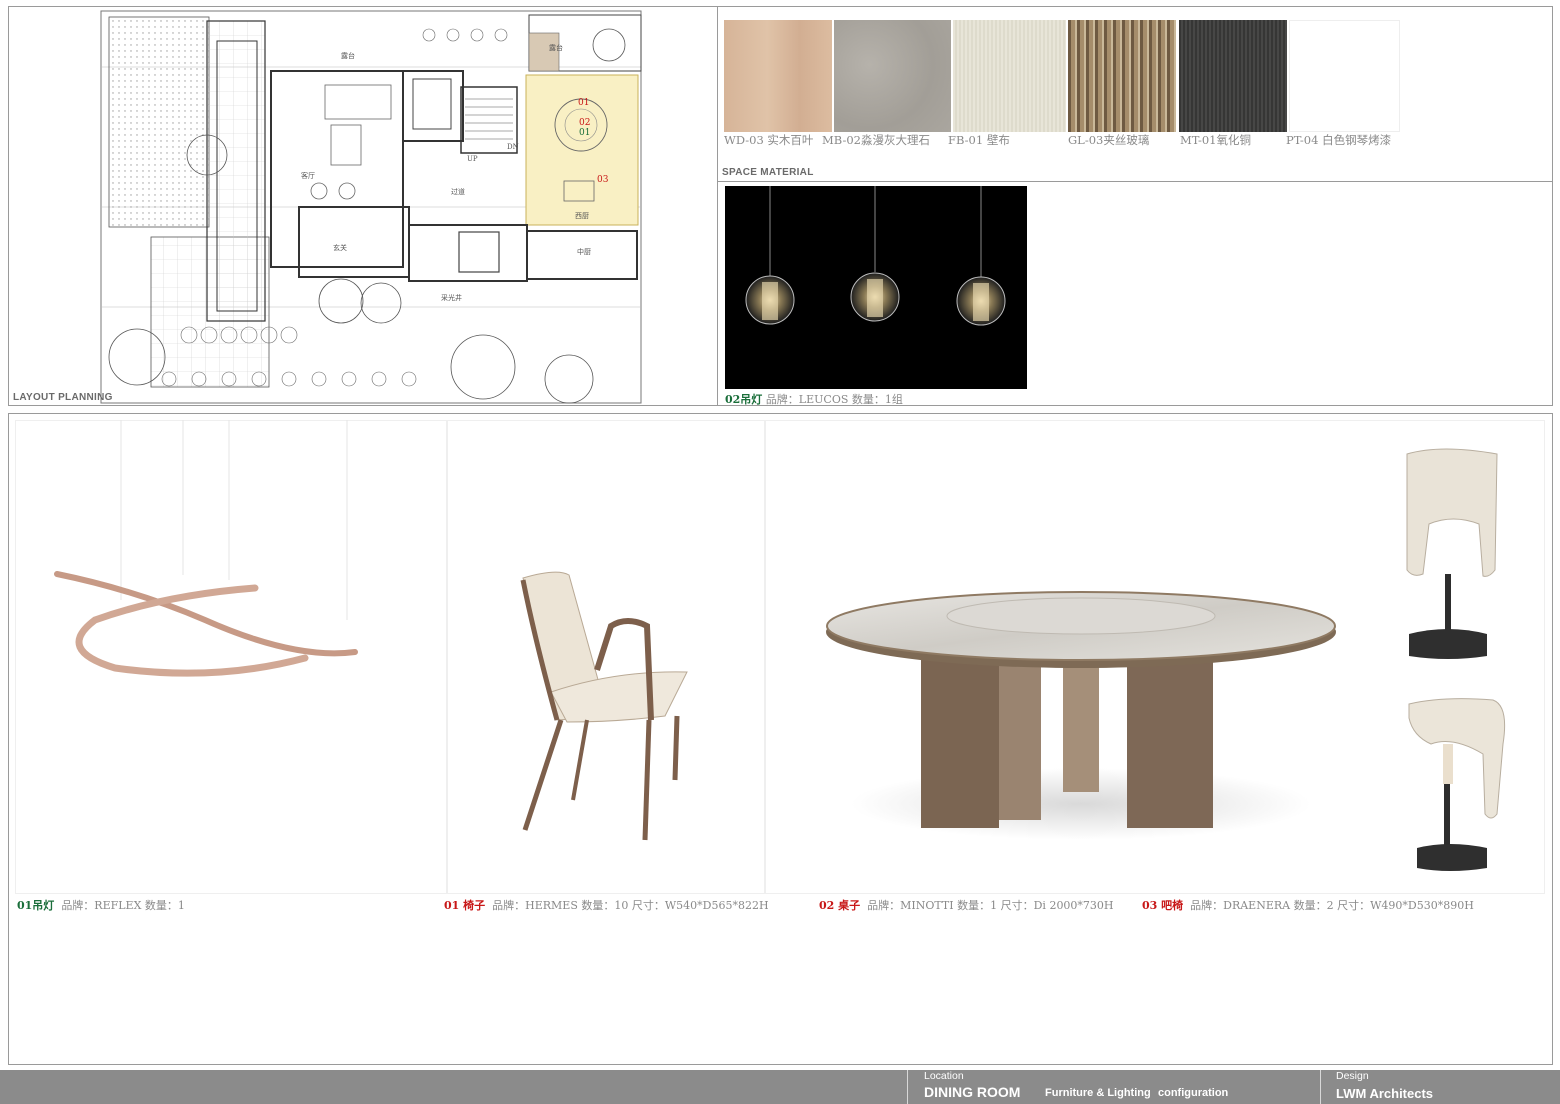  What do you see at coordinates (876, 287) in the screenshot?
I see `pendant-02-image` at bounding box center [876, 287].